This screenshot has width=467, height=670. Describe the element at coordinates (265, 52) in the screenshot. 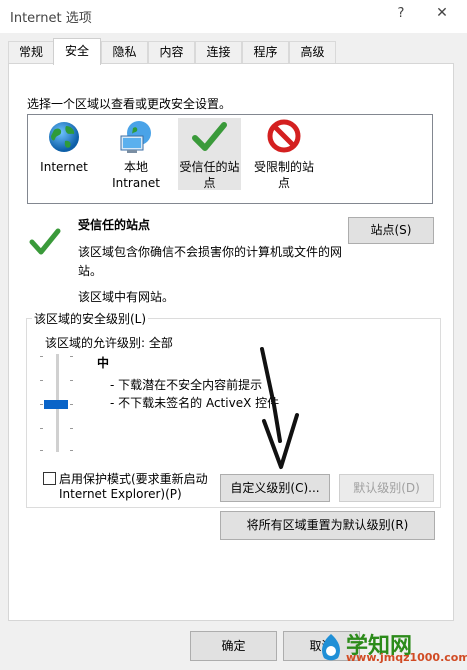

I see `tab-programs: 程序` at that location.